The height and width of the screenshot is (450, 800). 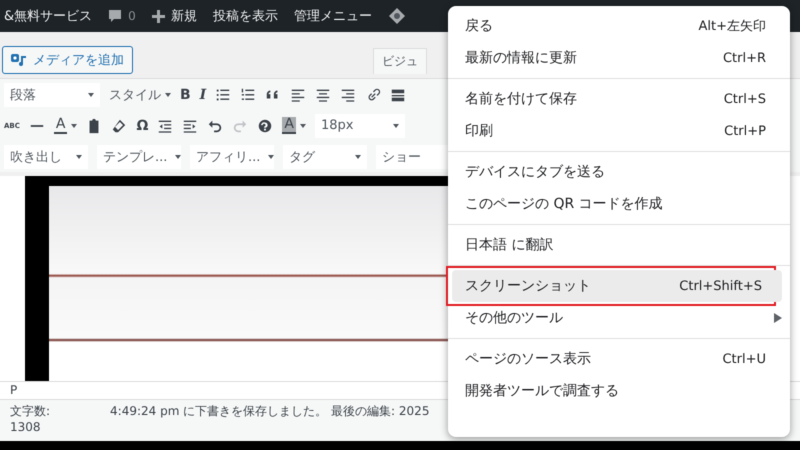 I want to click on menu-item: その他のツール, so click(x=619, y=318).